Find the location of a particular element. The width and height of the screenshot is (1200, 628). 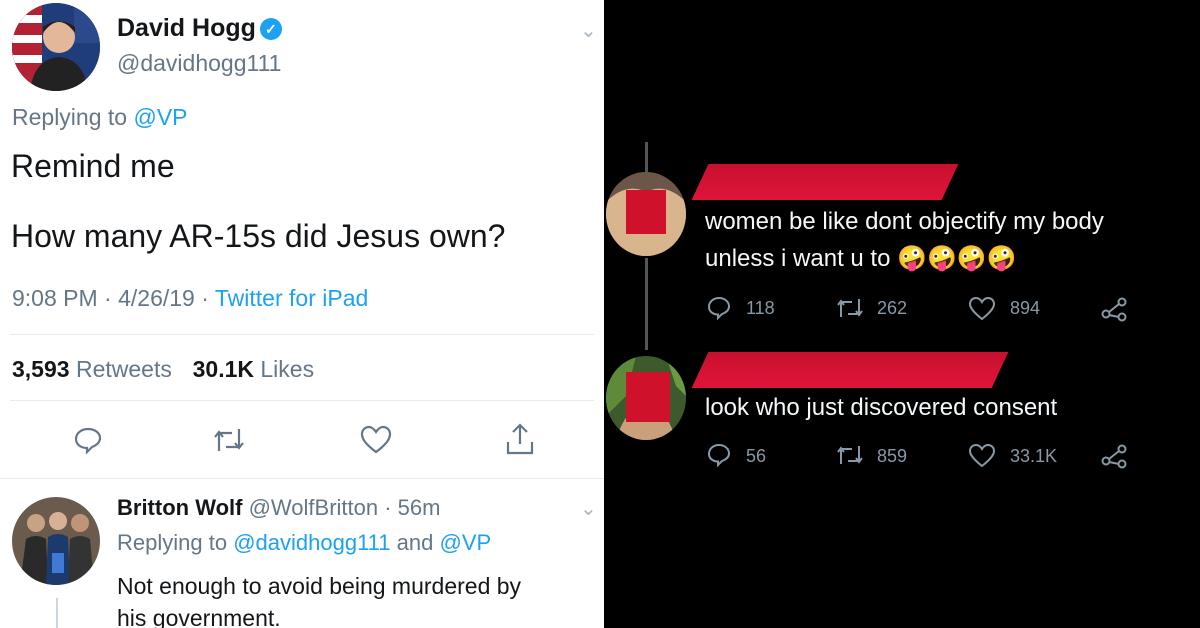

tweet-date: 4/26/19 is located at coordinates (156, 298).